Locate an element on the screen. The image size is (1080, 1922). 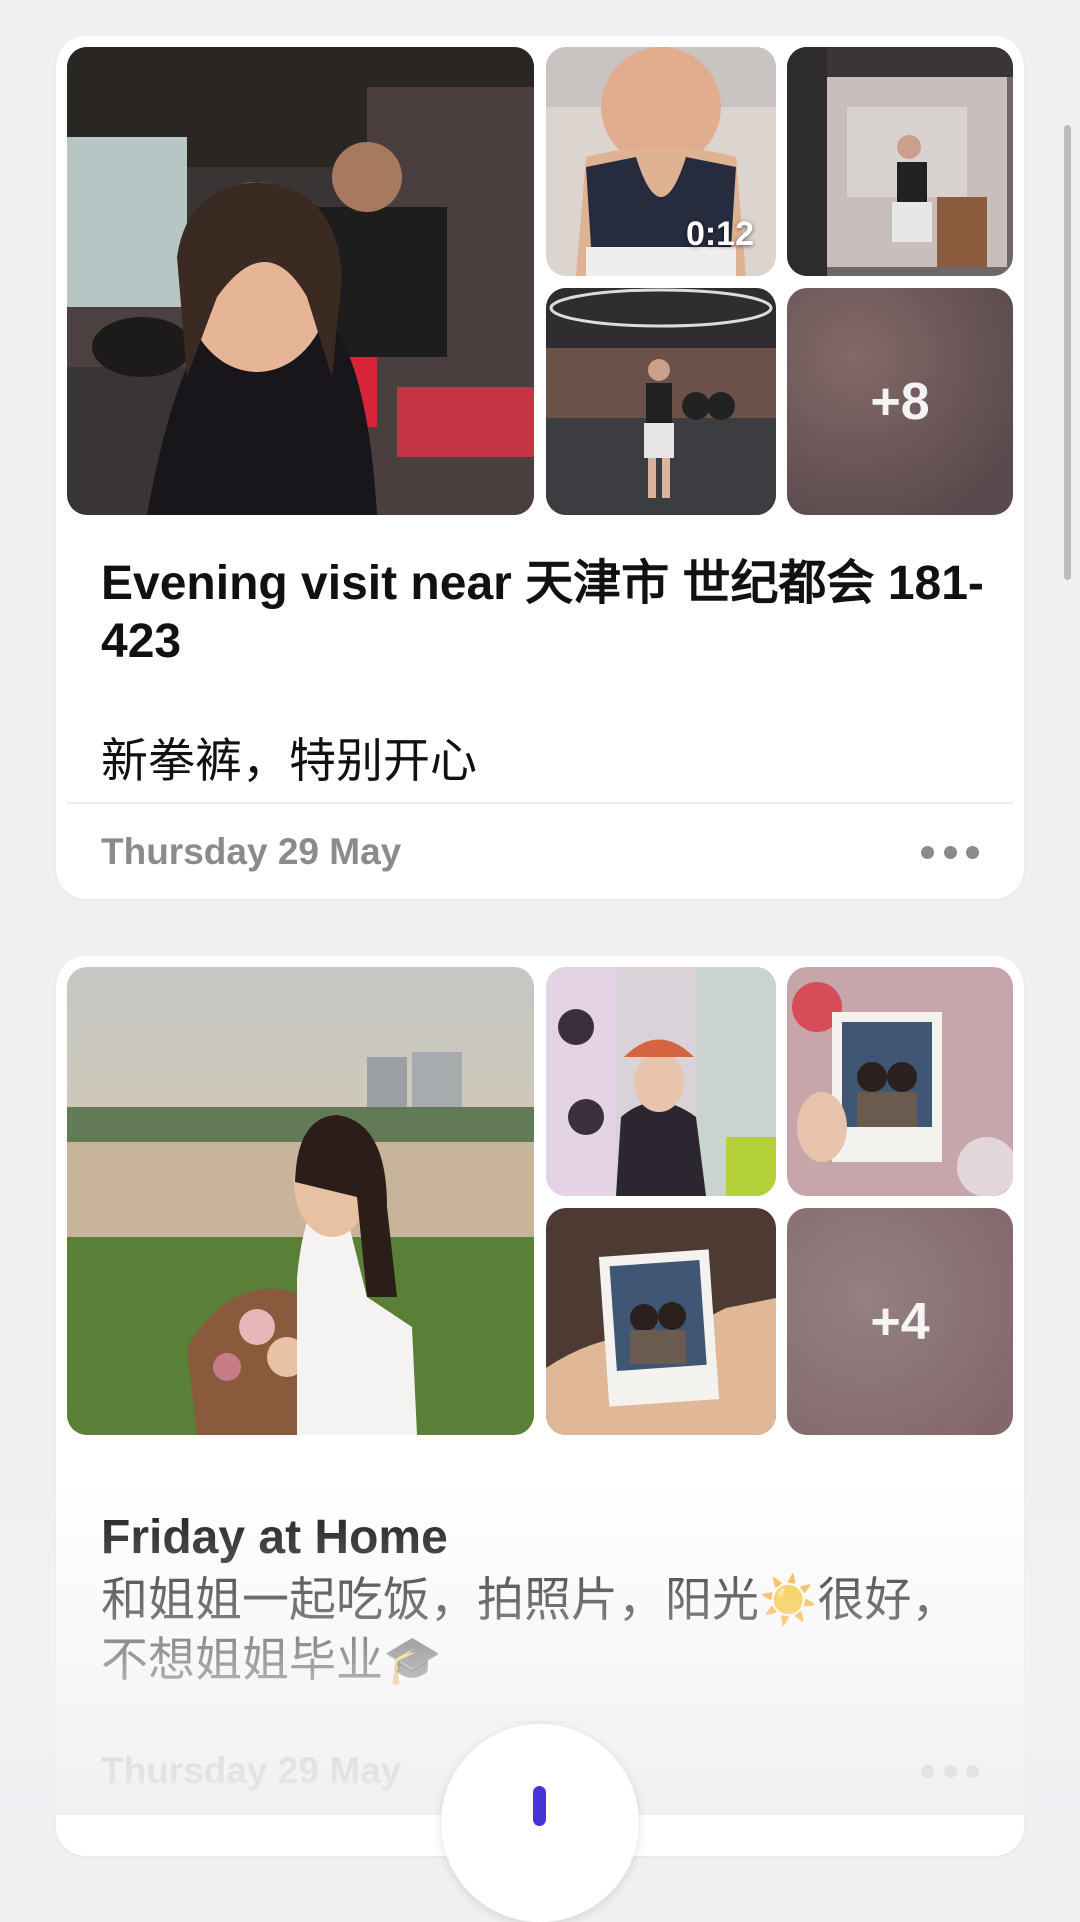
boxing-gym-selfie-photo is located at coordinates (300, 281).